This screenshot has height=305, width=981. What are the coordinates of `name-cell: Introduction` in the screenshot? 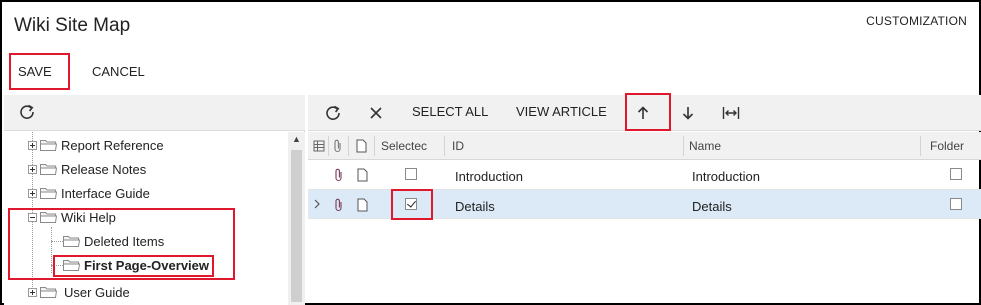 It's located at (726, 176).